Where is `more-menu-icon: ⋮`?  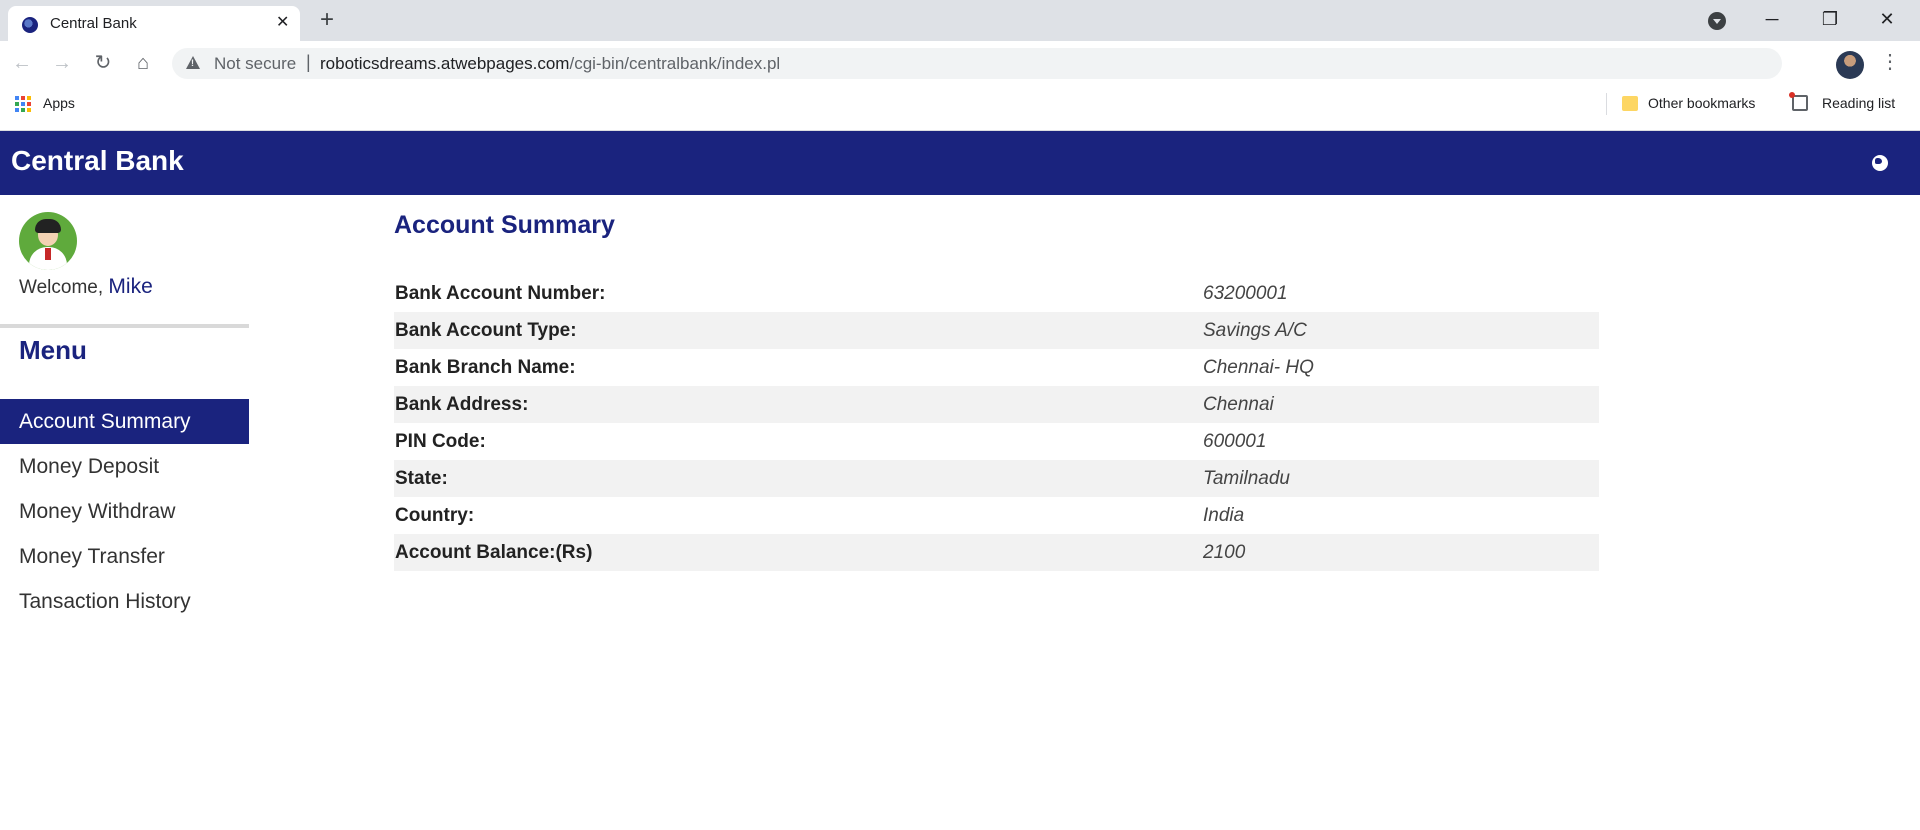
more-menu-icon: ⋮ is located at coordinates (1890, 62).